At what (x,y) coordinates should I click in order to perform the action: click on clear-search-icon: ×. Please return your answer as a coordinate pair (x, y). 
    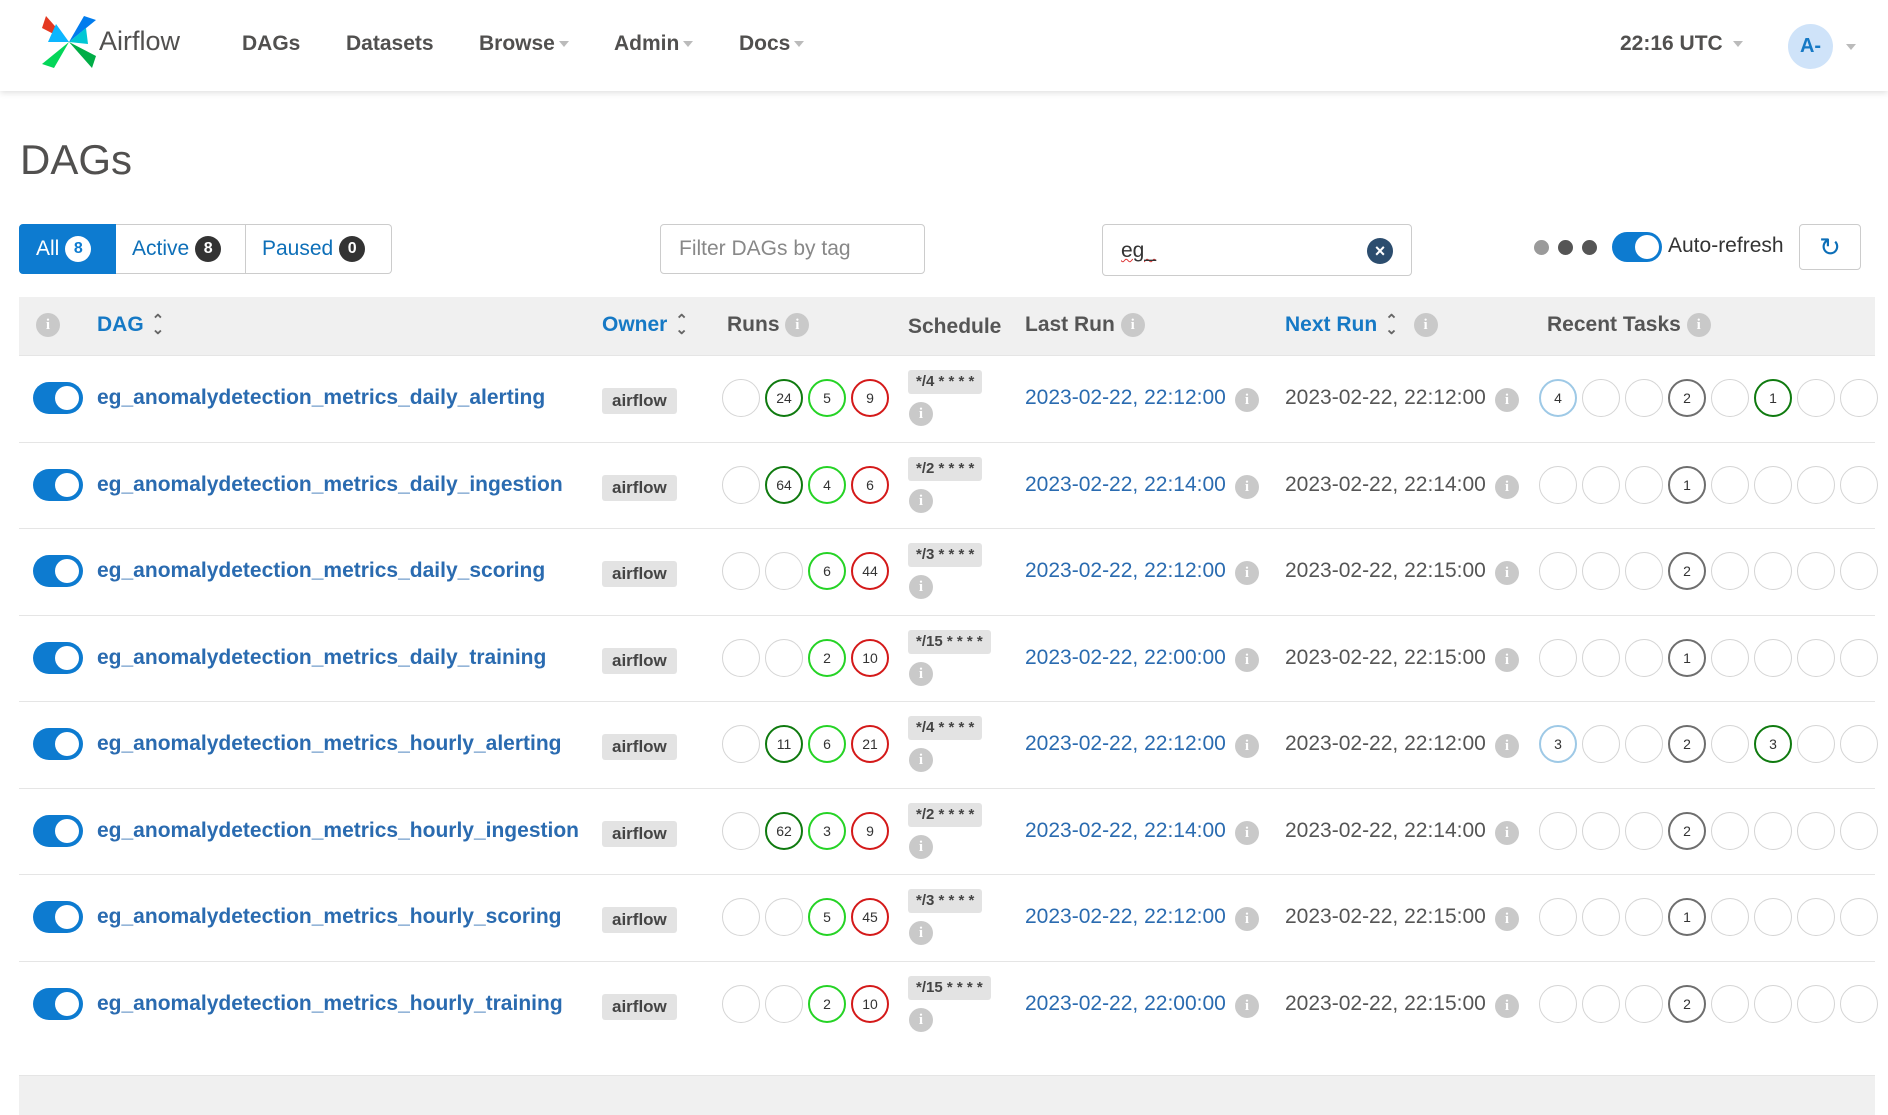
    Looking at the image, I should click on (1380, 251).